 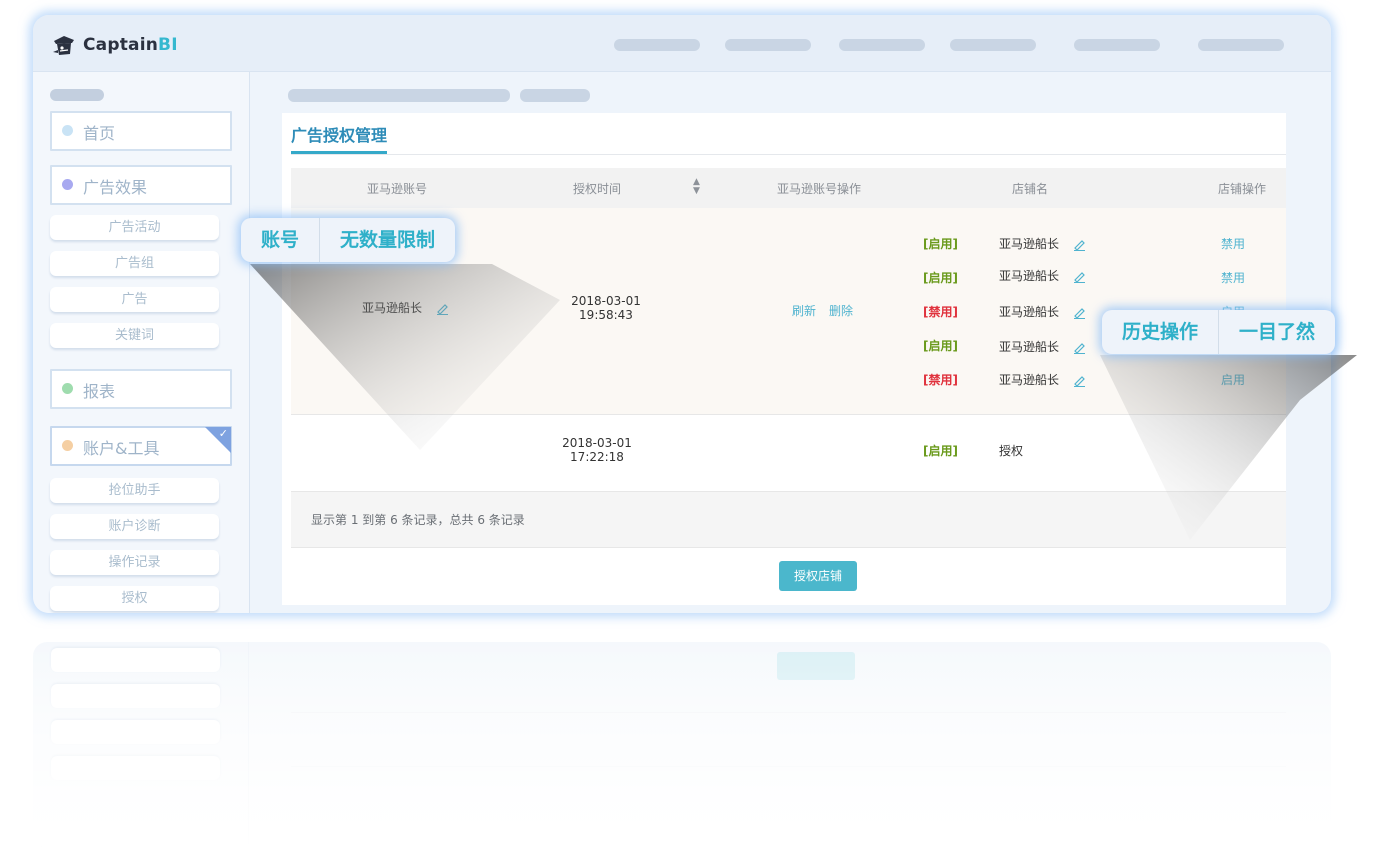 What do you see at coordinates (134, 299) in the screenshot?
I see `submenu-ads: 广告` at bounding box center [134, 299].